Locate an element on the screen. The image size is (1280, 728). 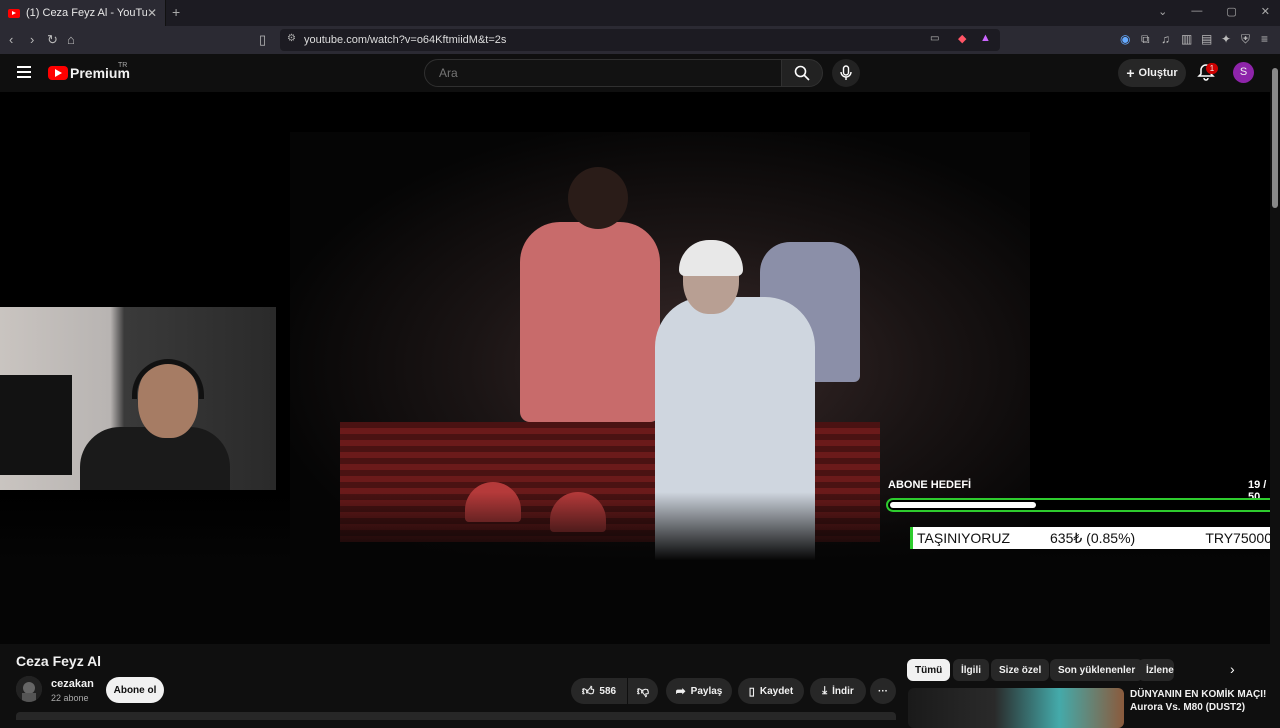
chip-recent: Son yüklenenler is located at coordinates (1097, 670).